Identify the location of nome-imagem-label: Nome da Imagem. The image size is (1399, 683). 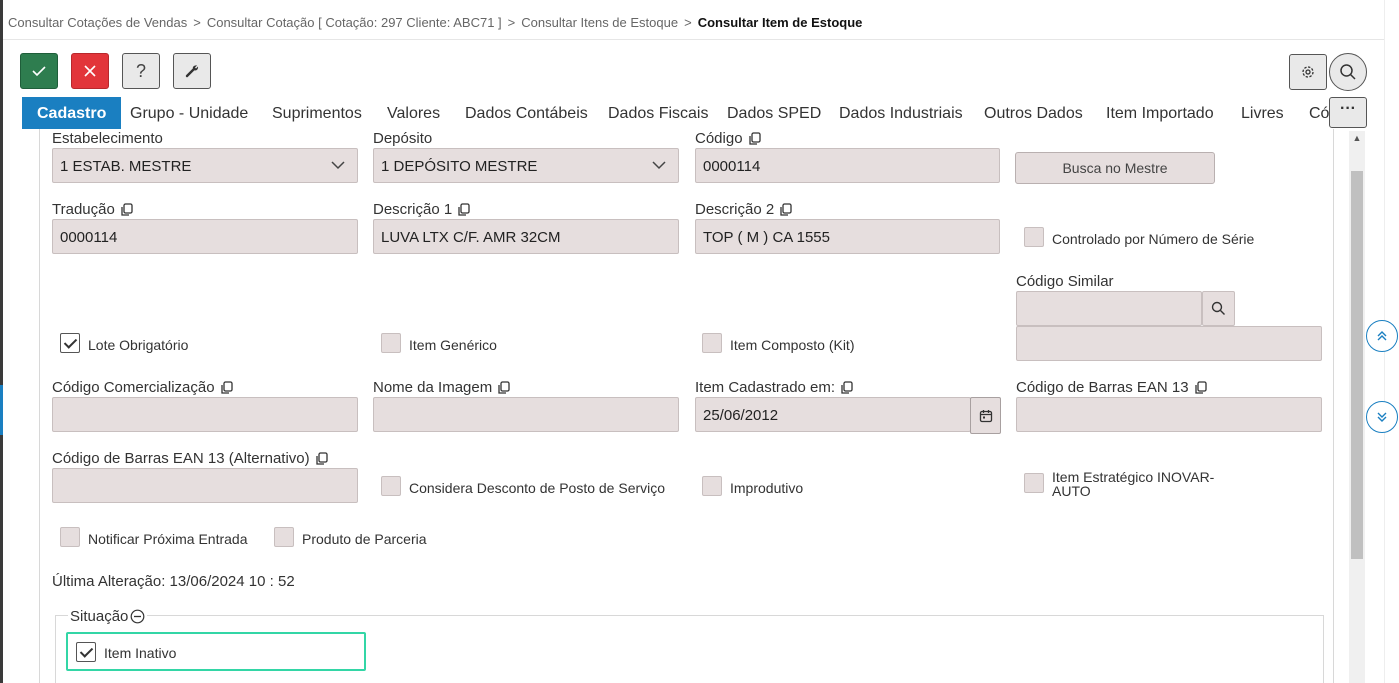
(442, 387).